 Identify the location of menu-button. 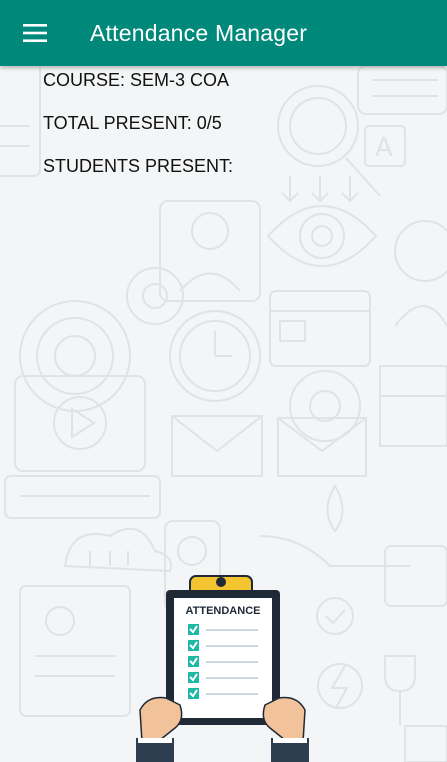
(35, 33).